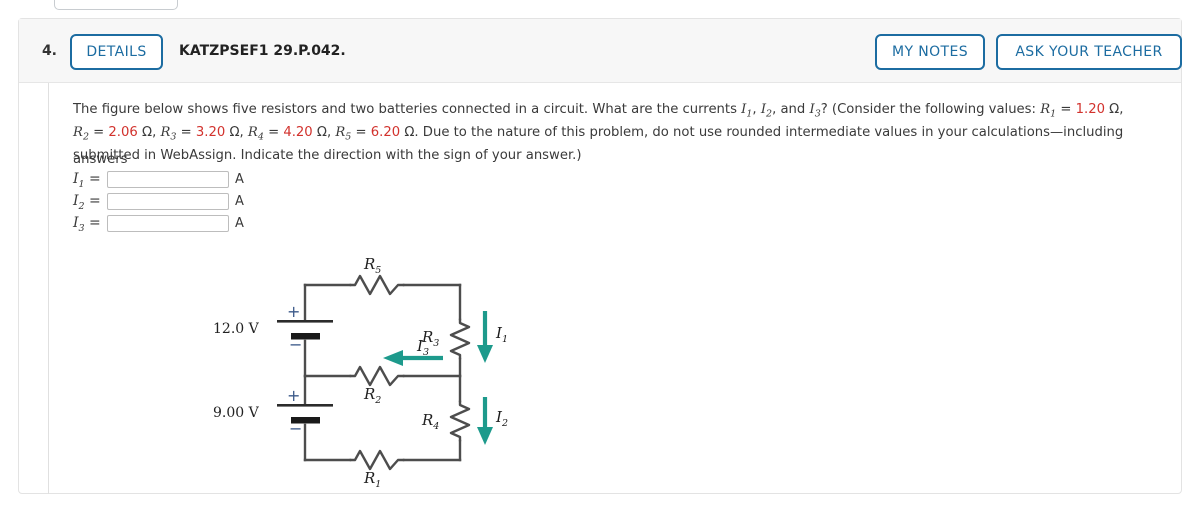 This screenshot has width=1200, height=512. What do you see at coordinates (149, 132) in the screenshot?
I see `r2-unit: Ω,` at bounding box center [149, 132].